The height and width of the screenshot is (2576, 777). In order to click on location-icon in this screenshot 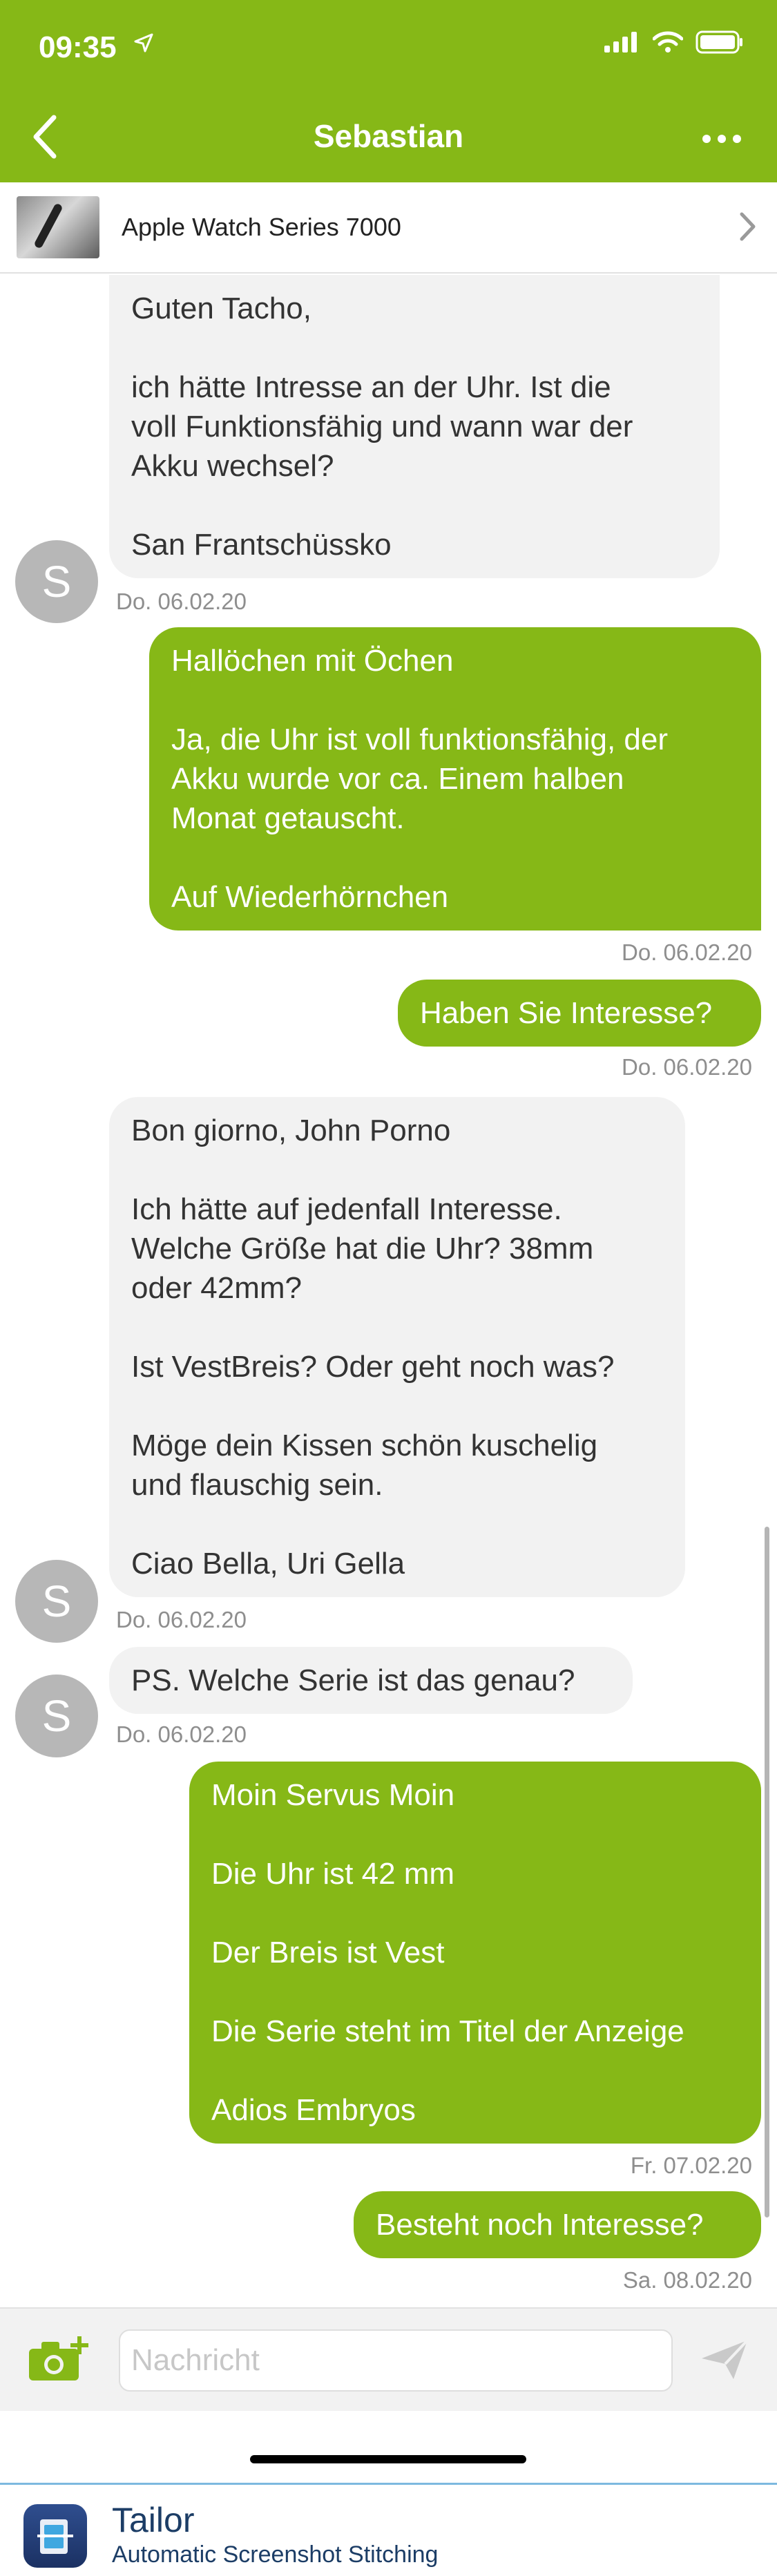, I will do `click(143, 45)`.